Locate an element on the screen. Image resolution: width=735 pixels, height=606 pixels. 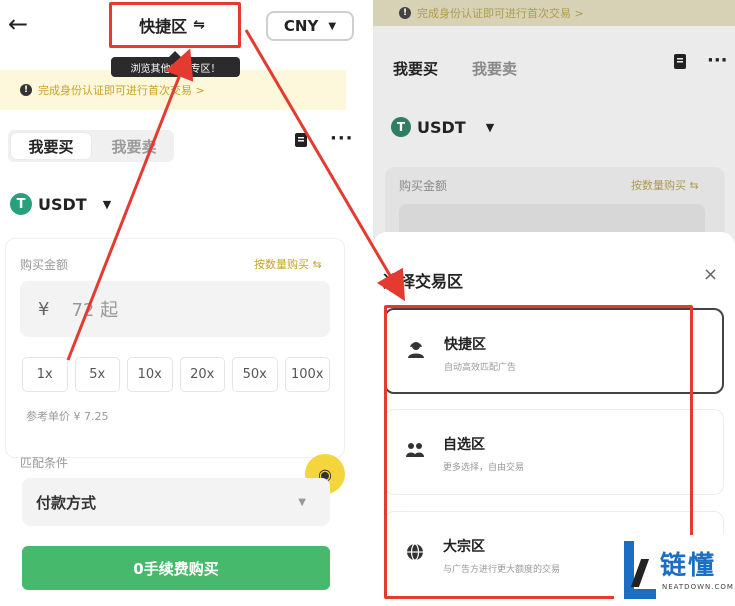
watermark-logo: 链懂 NEATDOWN.COM is located at coordinates (674, 570).